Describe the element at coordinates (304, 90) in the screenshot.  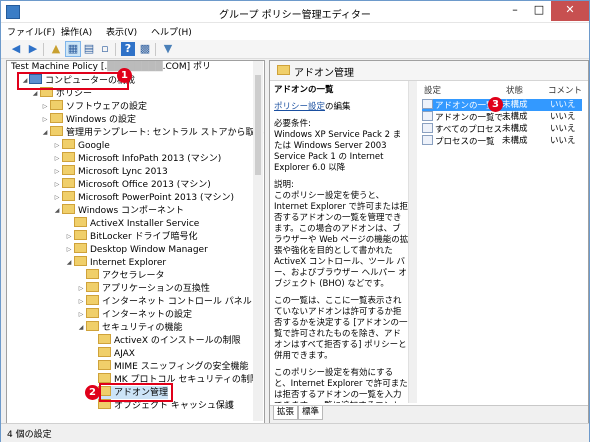
I see `desc-title: アドオンの一覧` at that location.